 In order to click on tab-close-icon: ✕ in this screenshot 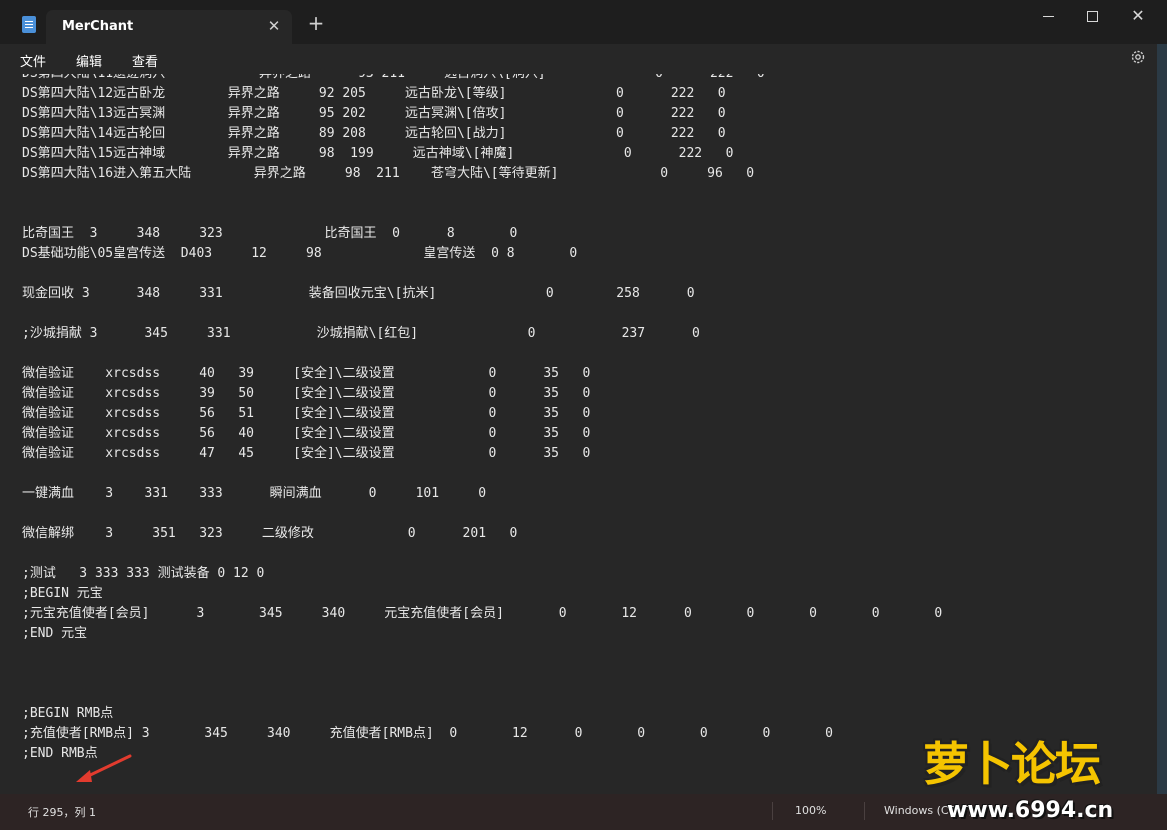, I will do `click(274, 26)`.